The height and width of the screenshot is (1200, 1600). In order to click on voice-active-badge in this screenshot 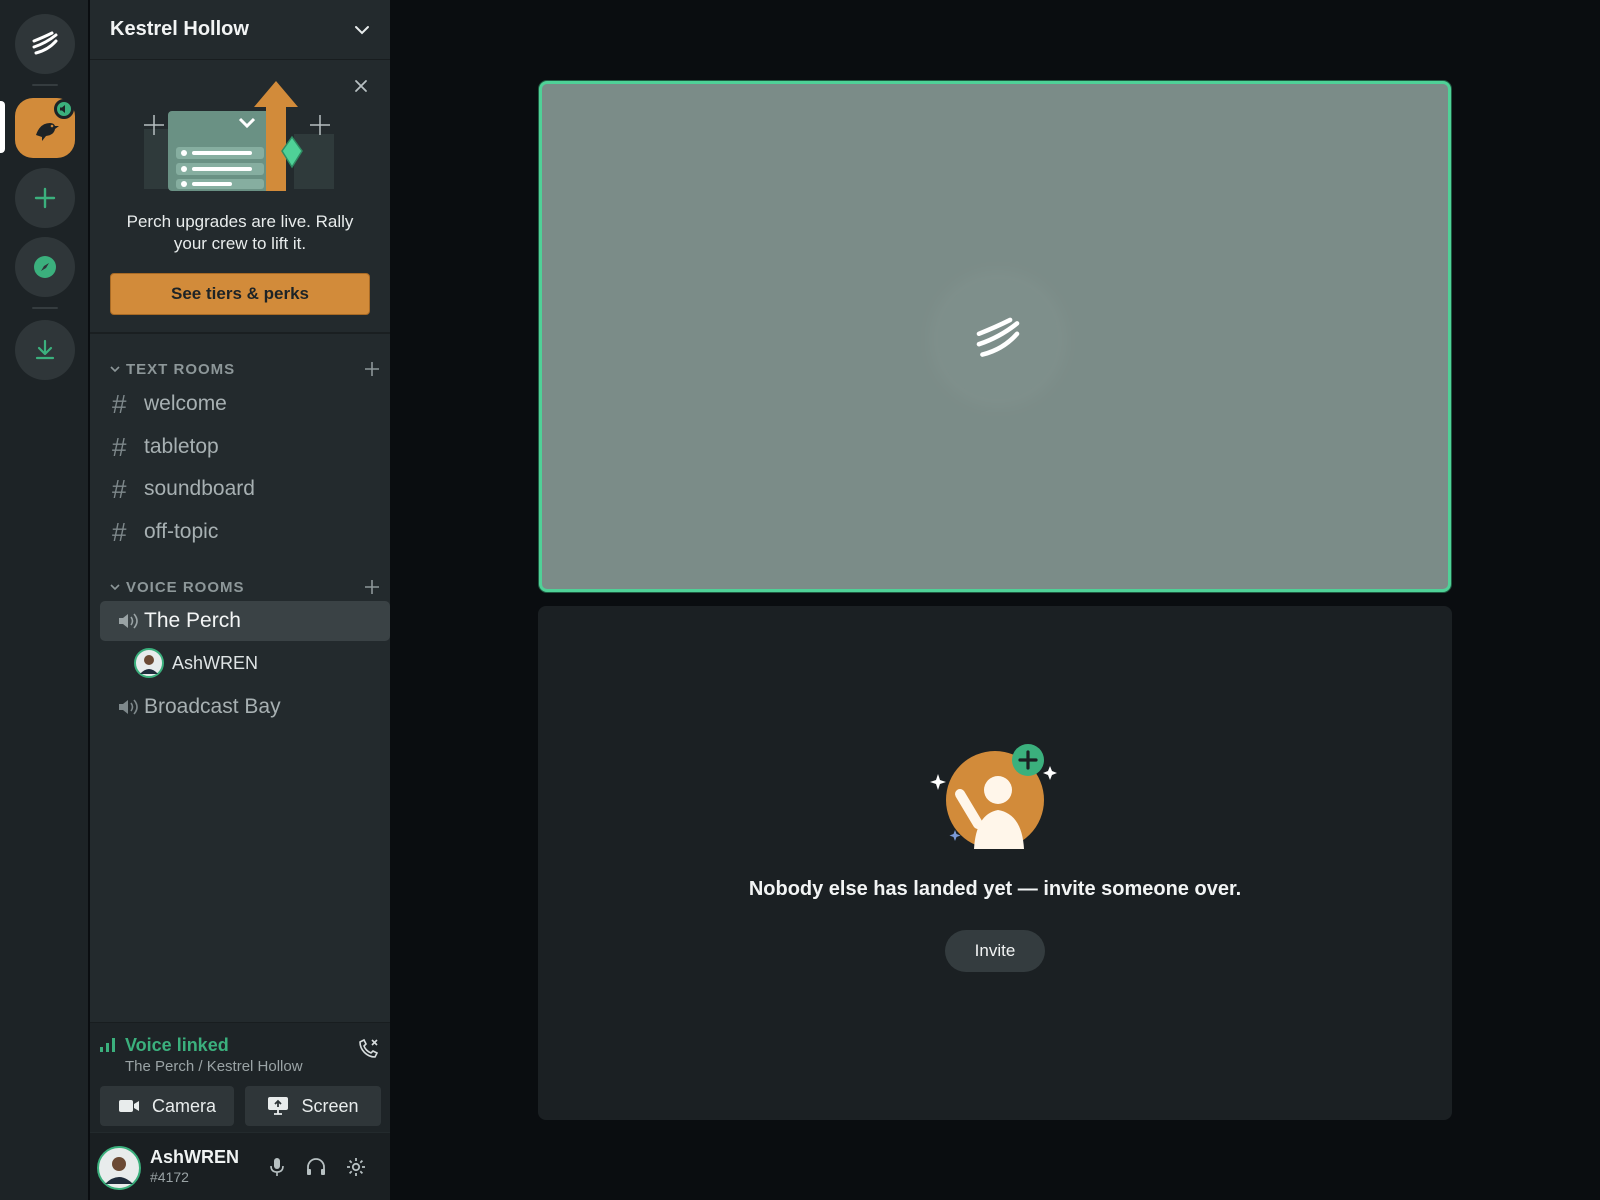, I will do `click(64, 109)`.